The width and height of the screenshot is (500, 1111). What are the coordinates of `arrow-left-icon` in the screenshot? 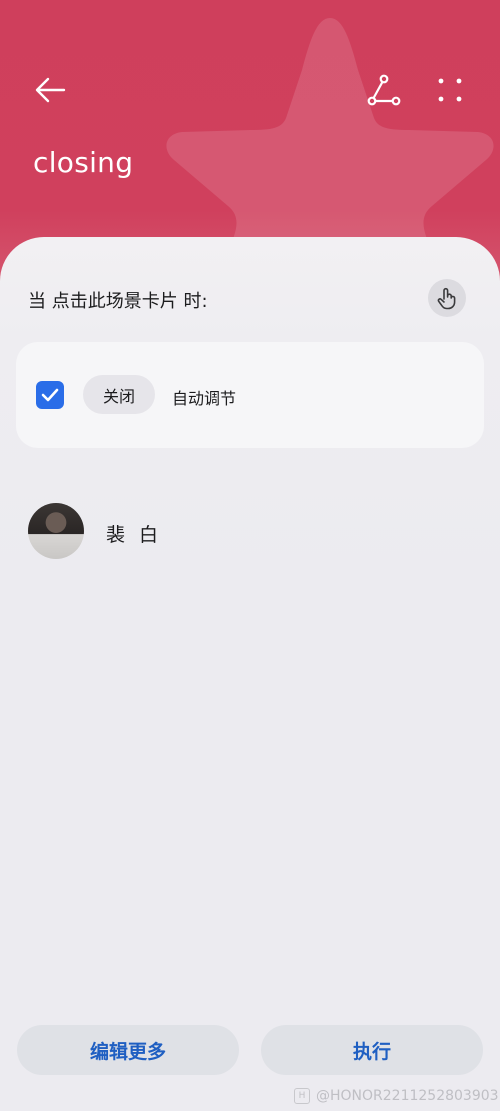 It's located at (50, 90).